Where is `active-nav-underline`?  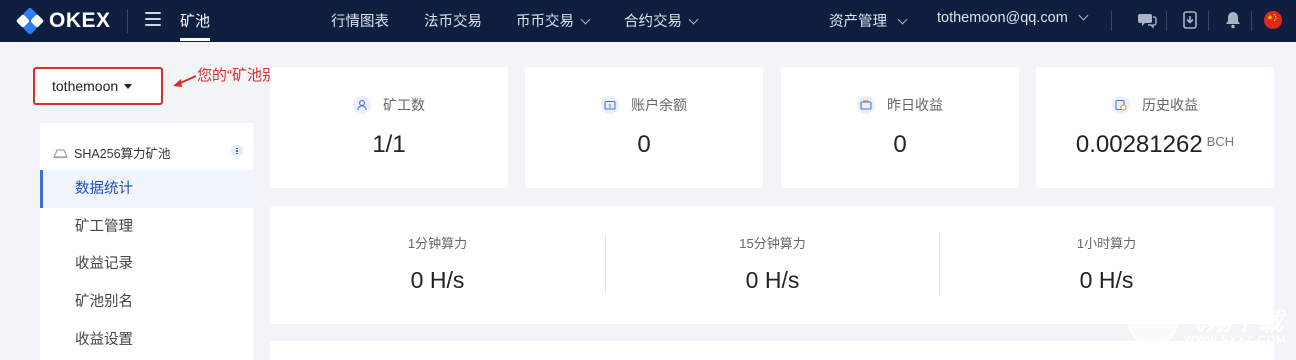 active-nav-underline is located at coordinates (195, 39).